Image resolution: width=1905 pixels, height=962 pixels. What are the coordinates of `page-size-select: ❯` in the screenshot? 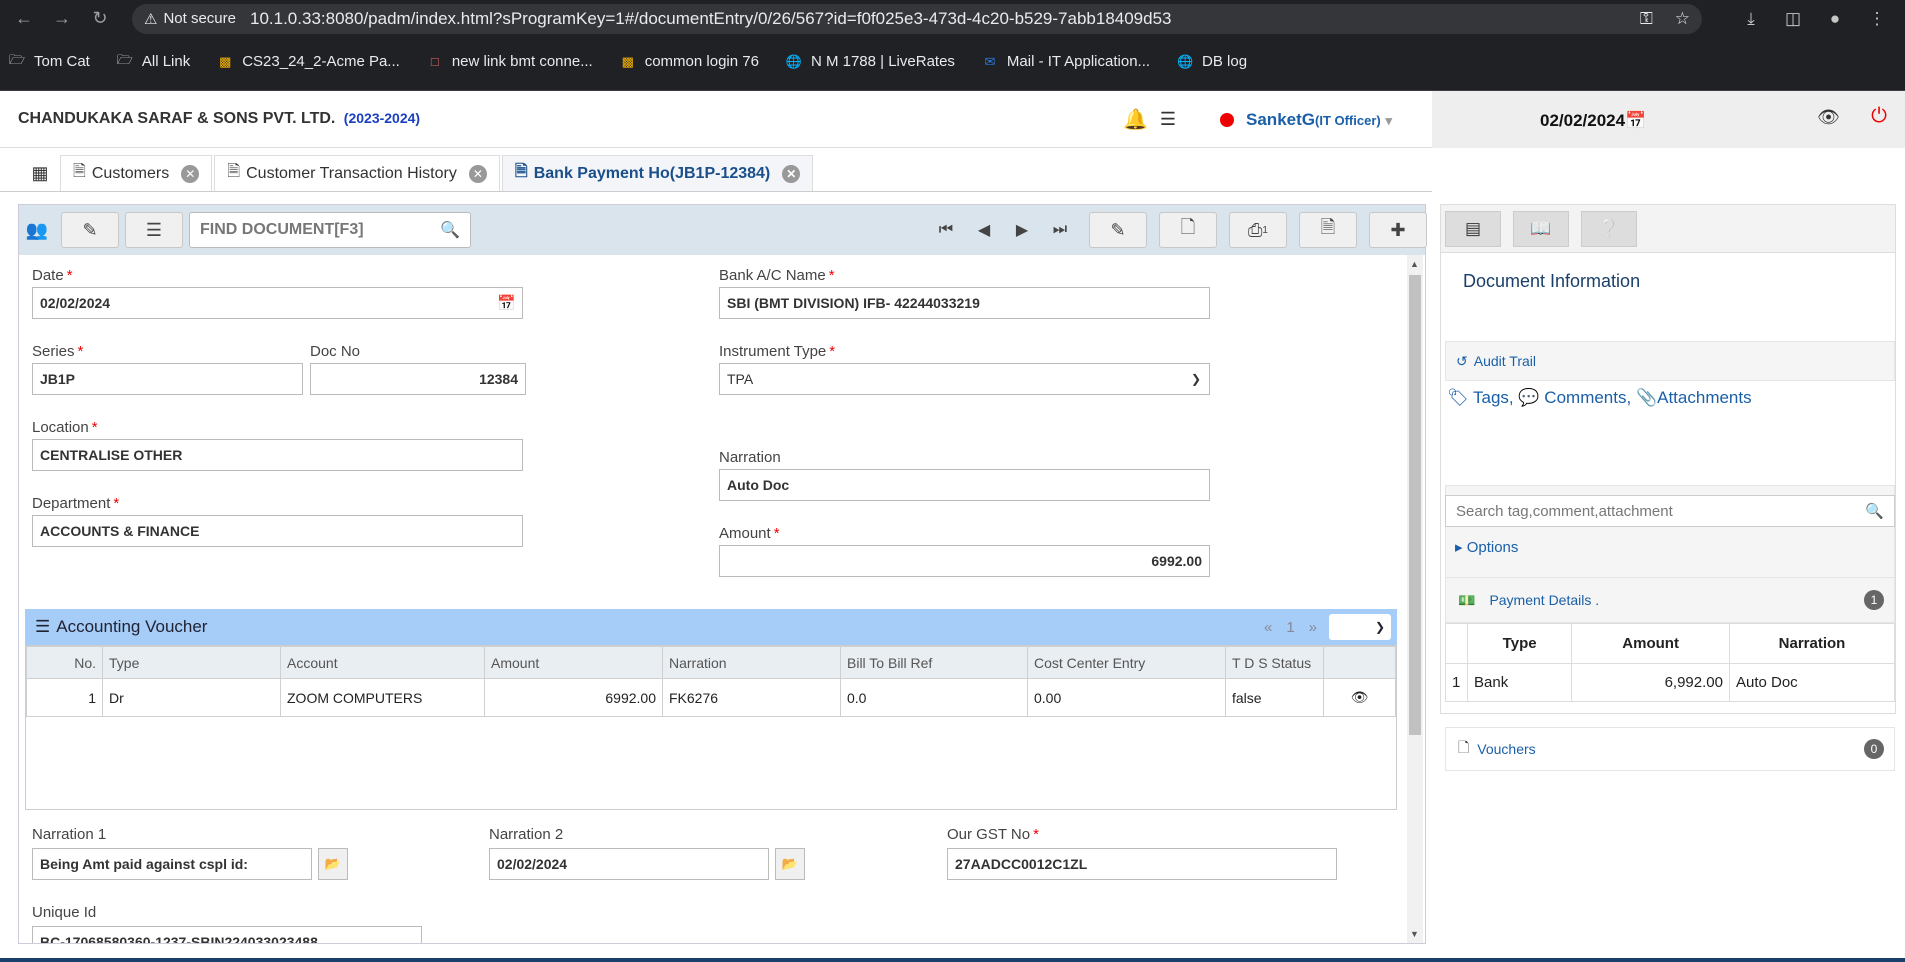 It's located at (1360, 627).